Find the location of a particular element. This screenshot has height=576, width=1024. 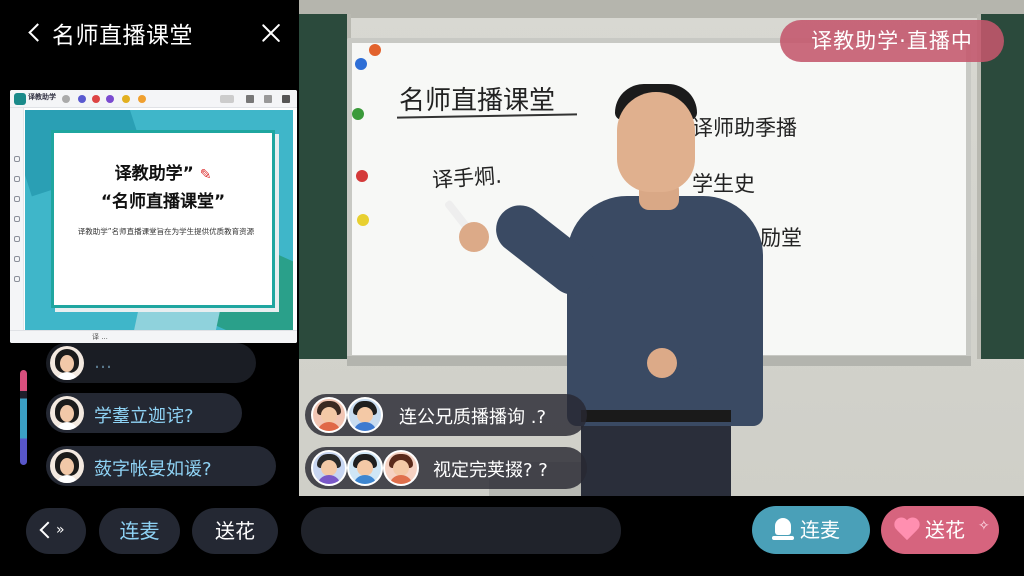

chat-message: 学耋立迦诧? is located at coordinates (144, 413).